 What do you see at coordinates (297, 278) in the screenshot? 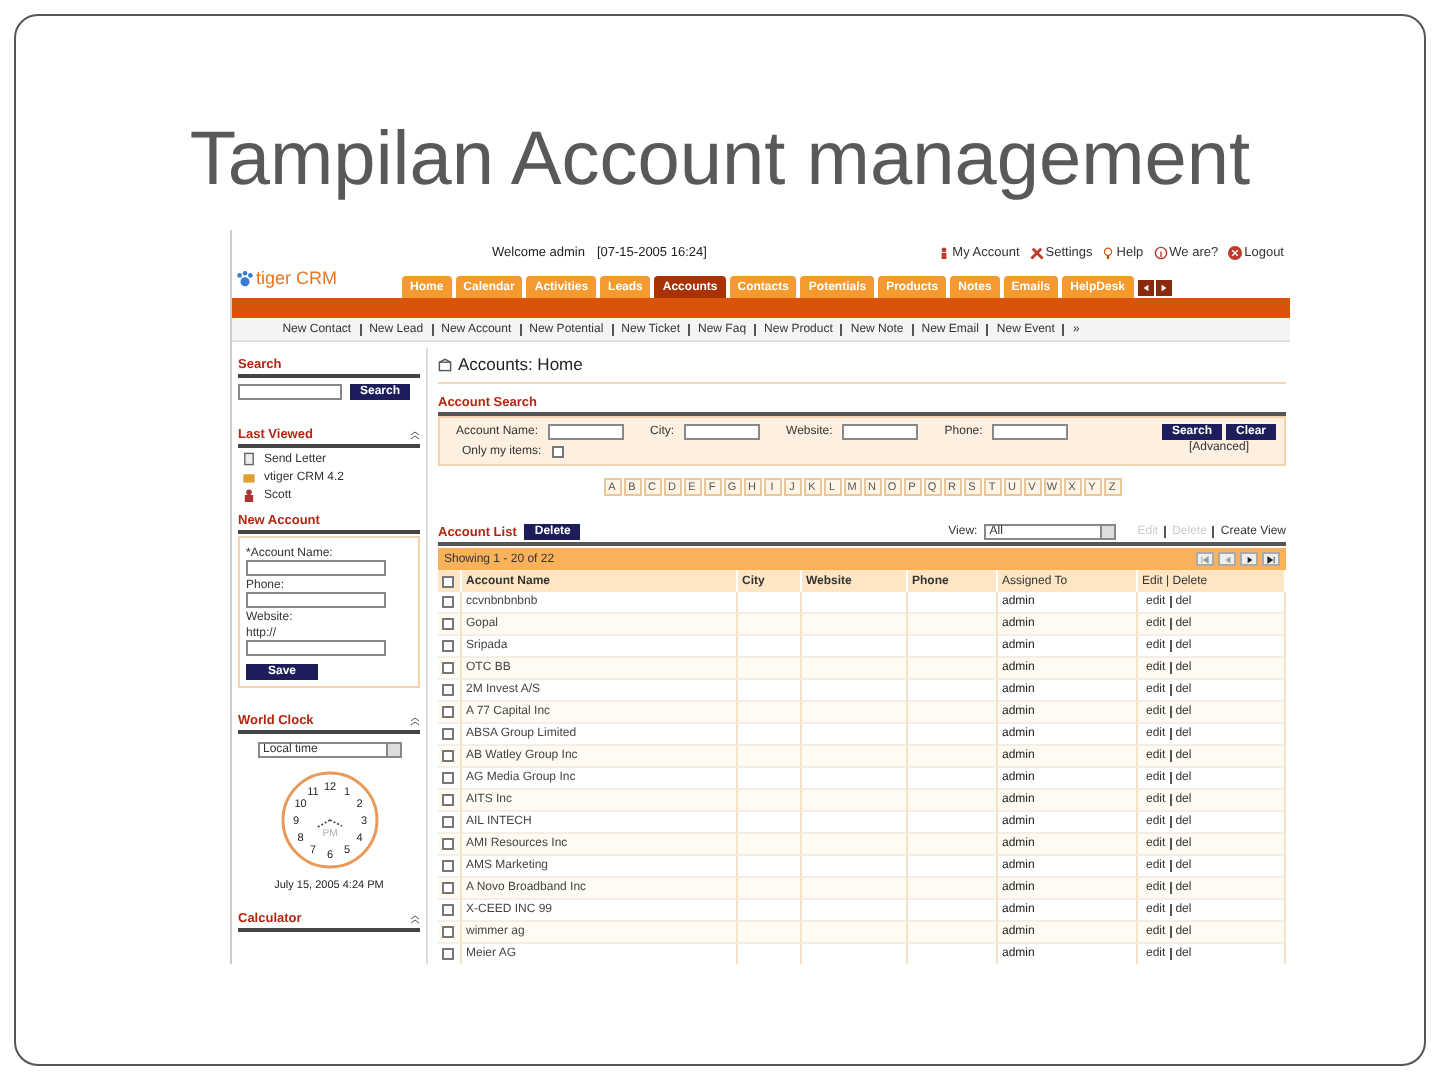
I see `logo-text: tiger CRM` at bounding box center [297, 278].